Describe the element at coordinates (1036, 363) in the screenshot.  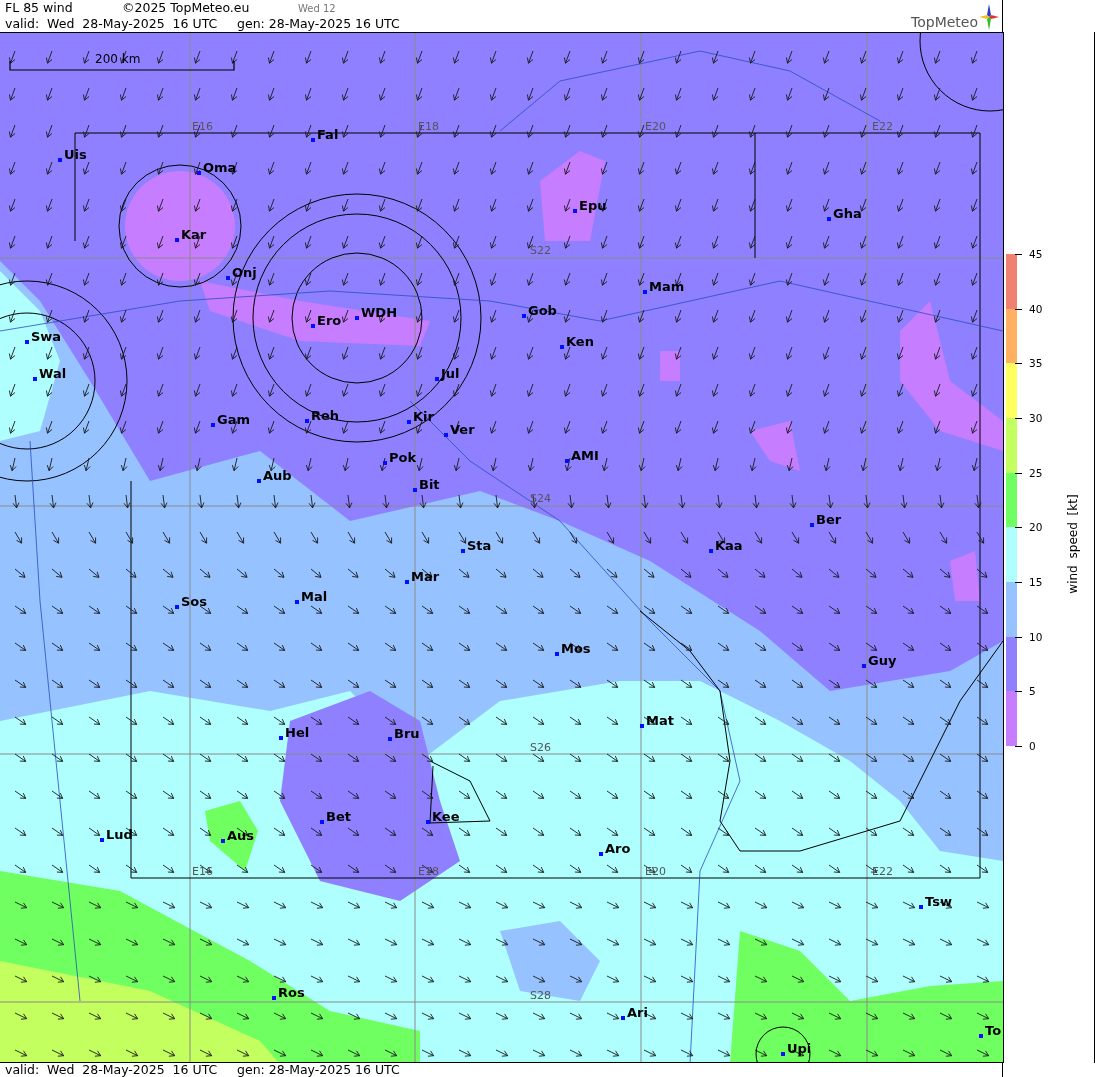
I see `scale-tick-label: 35` at that location.